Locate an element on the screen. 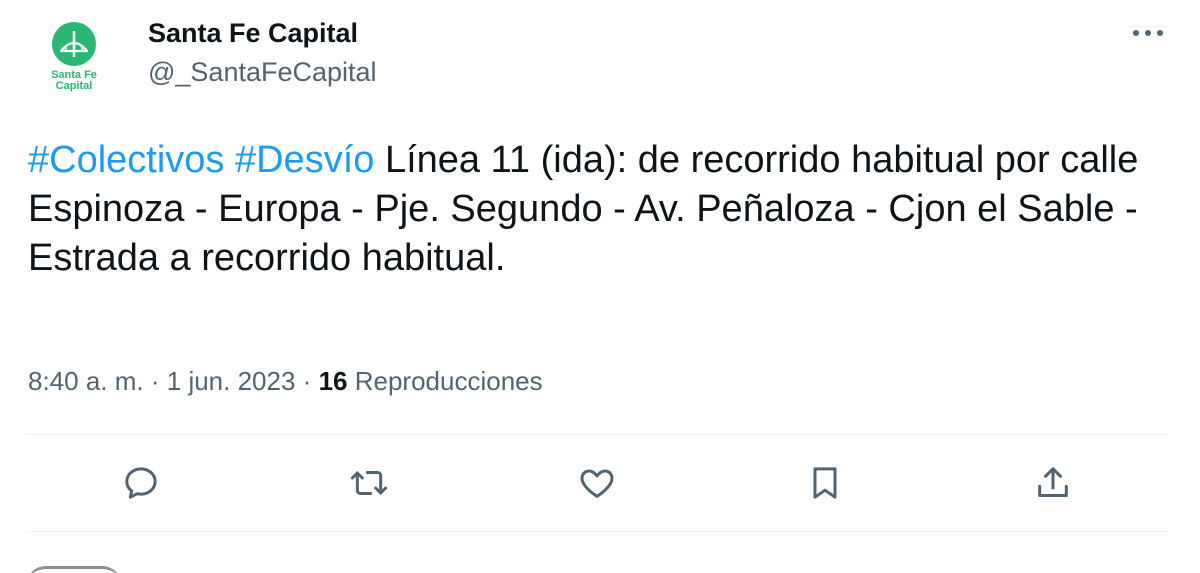 This screenshot has height=573, width=1200. next-reply-avatar is located at coordinates (74, 569).